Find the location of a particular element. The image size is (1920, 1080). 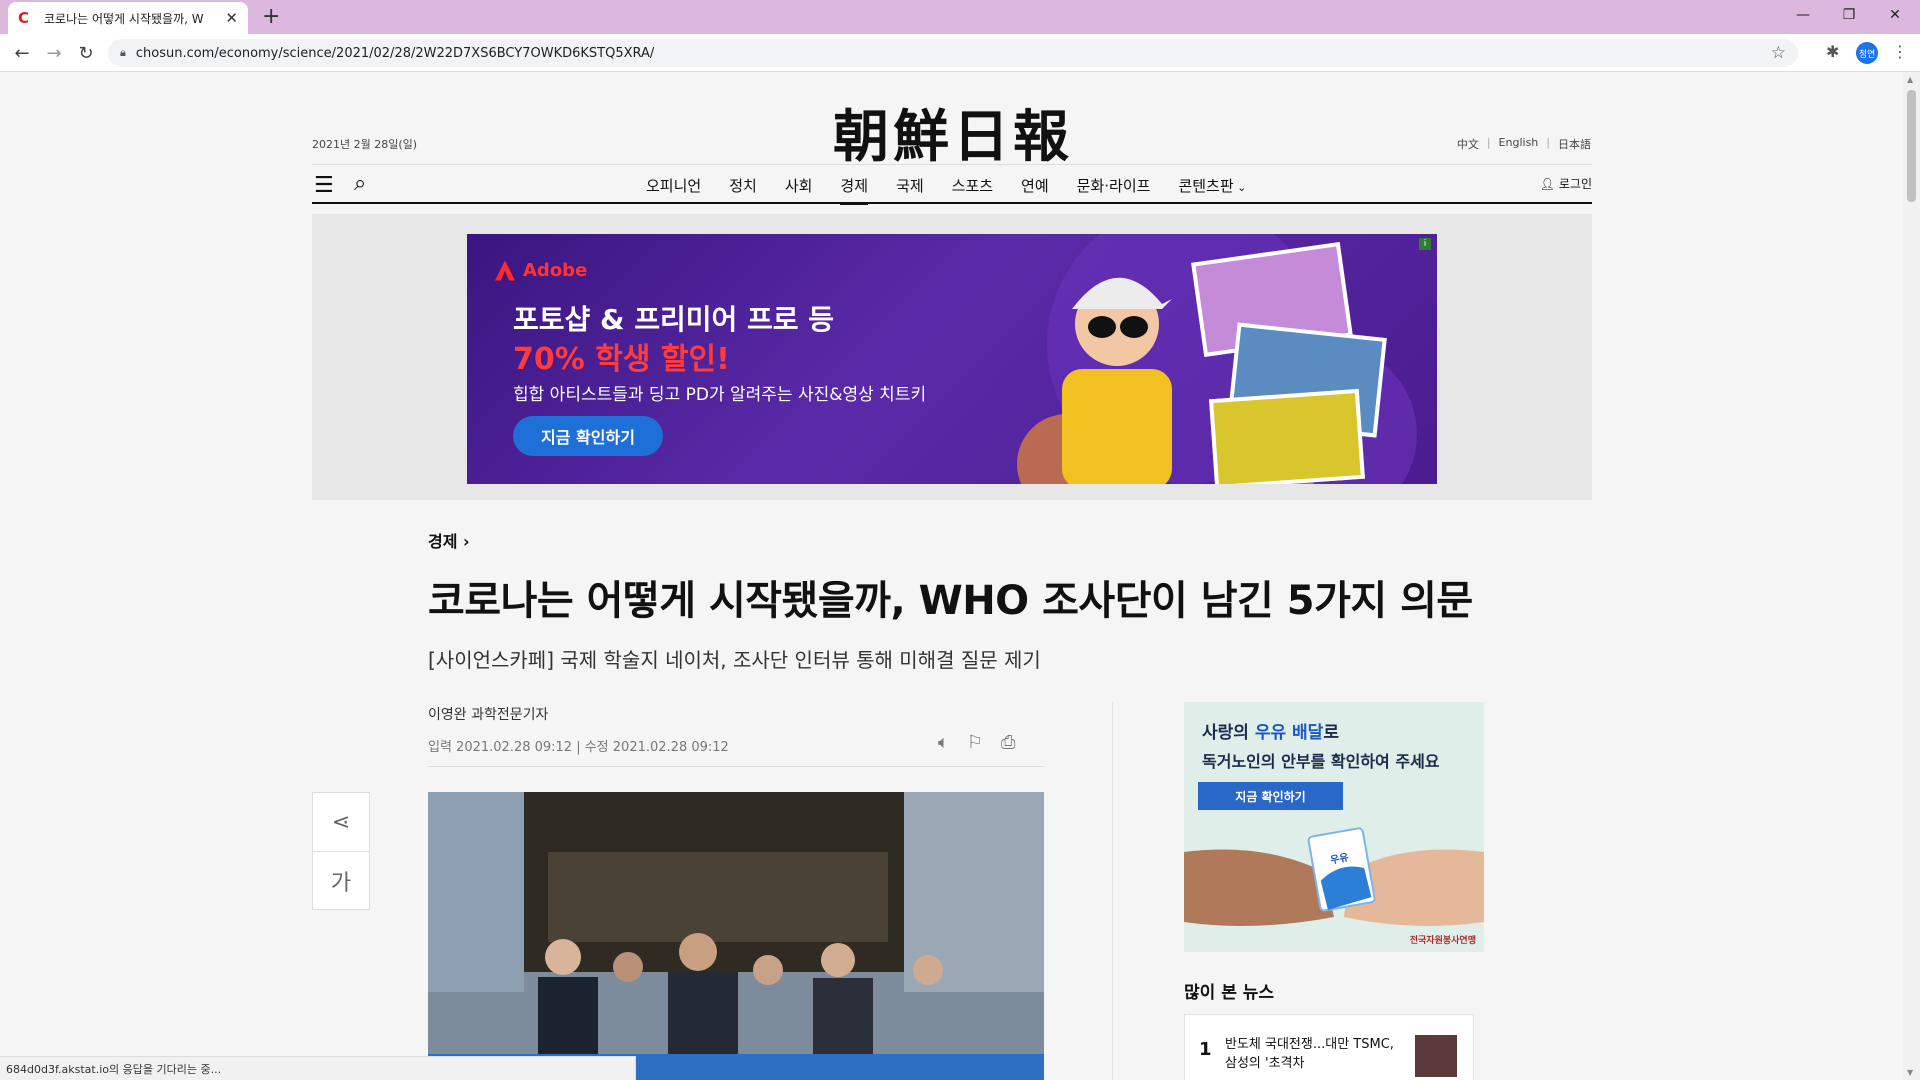

share-icon: ⋖ is located at coordinates (341, 822).